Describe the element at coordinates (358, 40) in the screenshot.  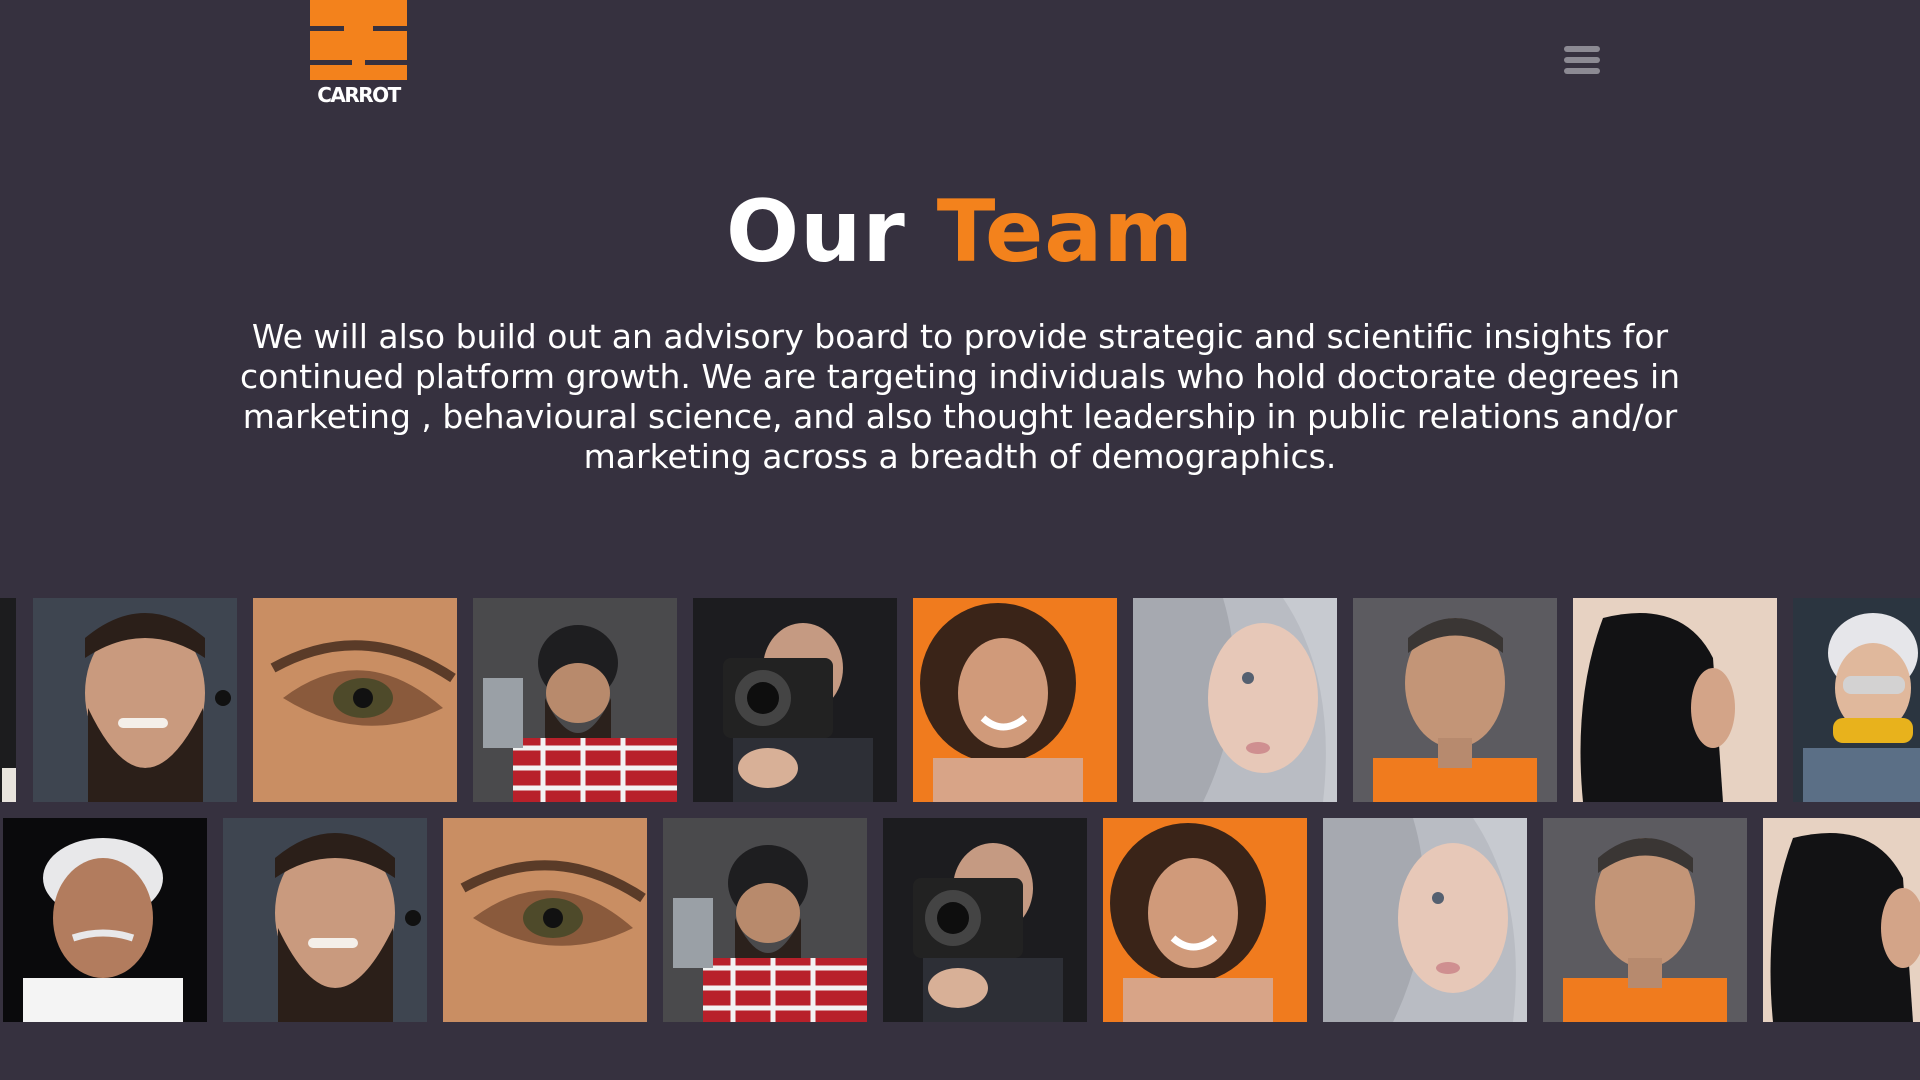
I see `logo-mark-icon` at that location.